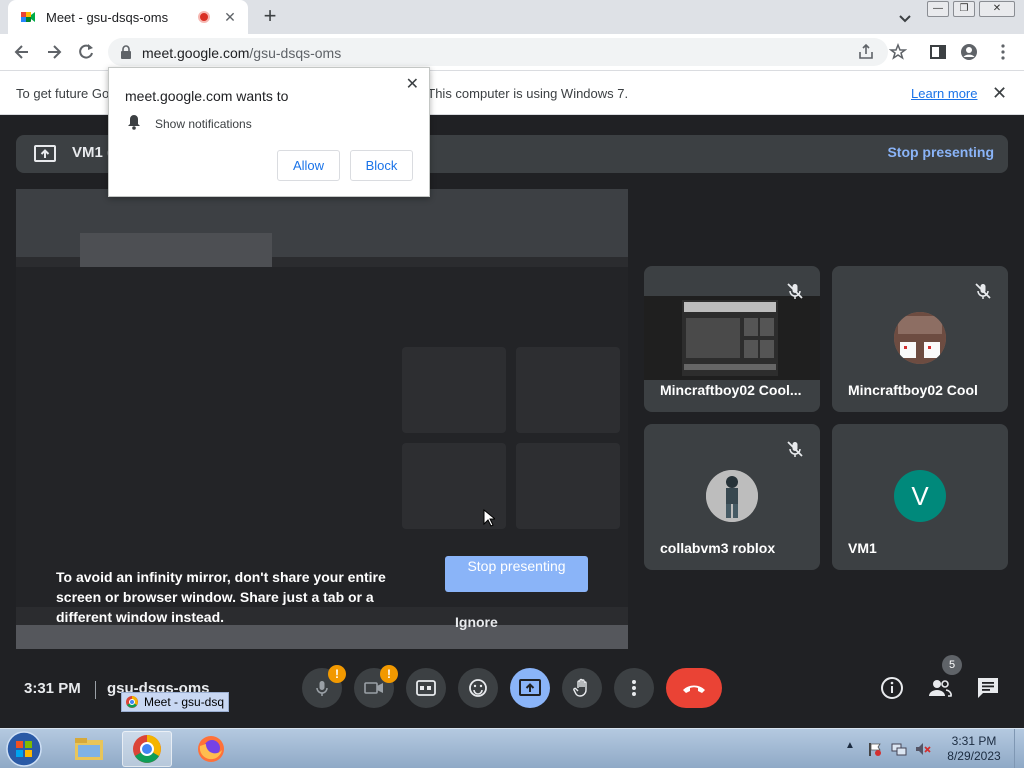 This screenshot has height=768, width=1024. I want to click on divider, so click(95, 690).